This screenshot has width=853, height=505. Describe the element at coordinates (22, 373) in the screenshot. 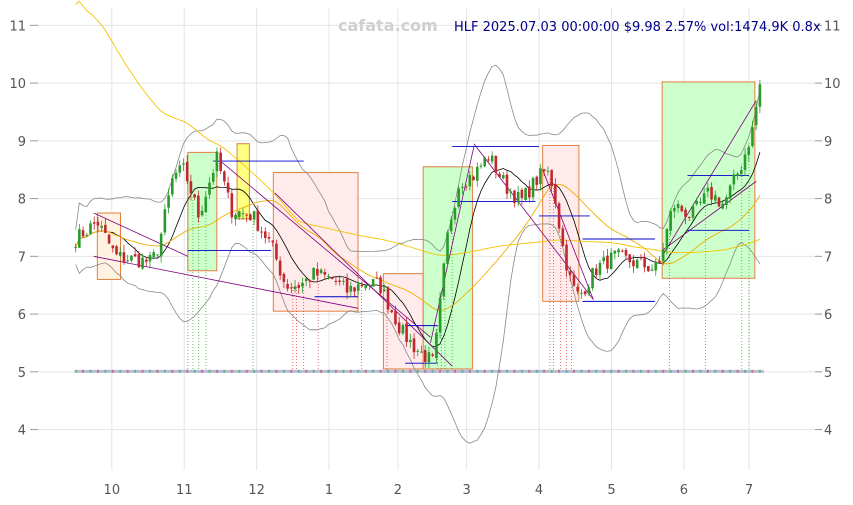

I see `y-tick-label: 5` at that location.